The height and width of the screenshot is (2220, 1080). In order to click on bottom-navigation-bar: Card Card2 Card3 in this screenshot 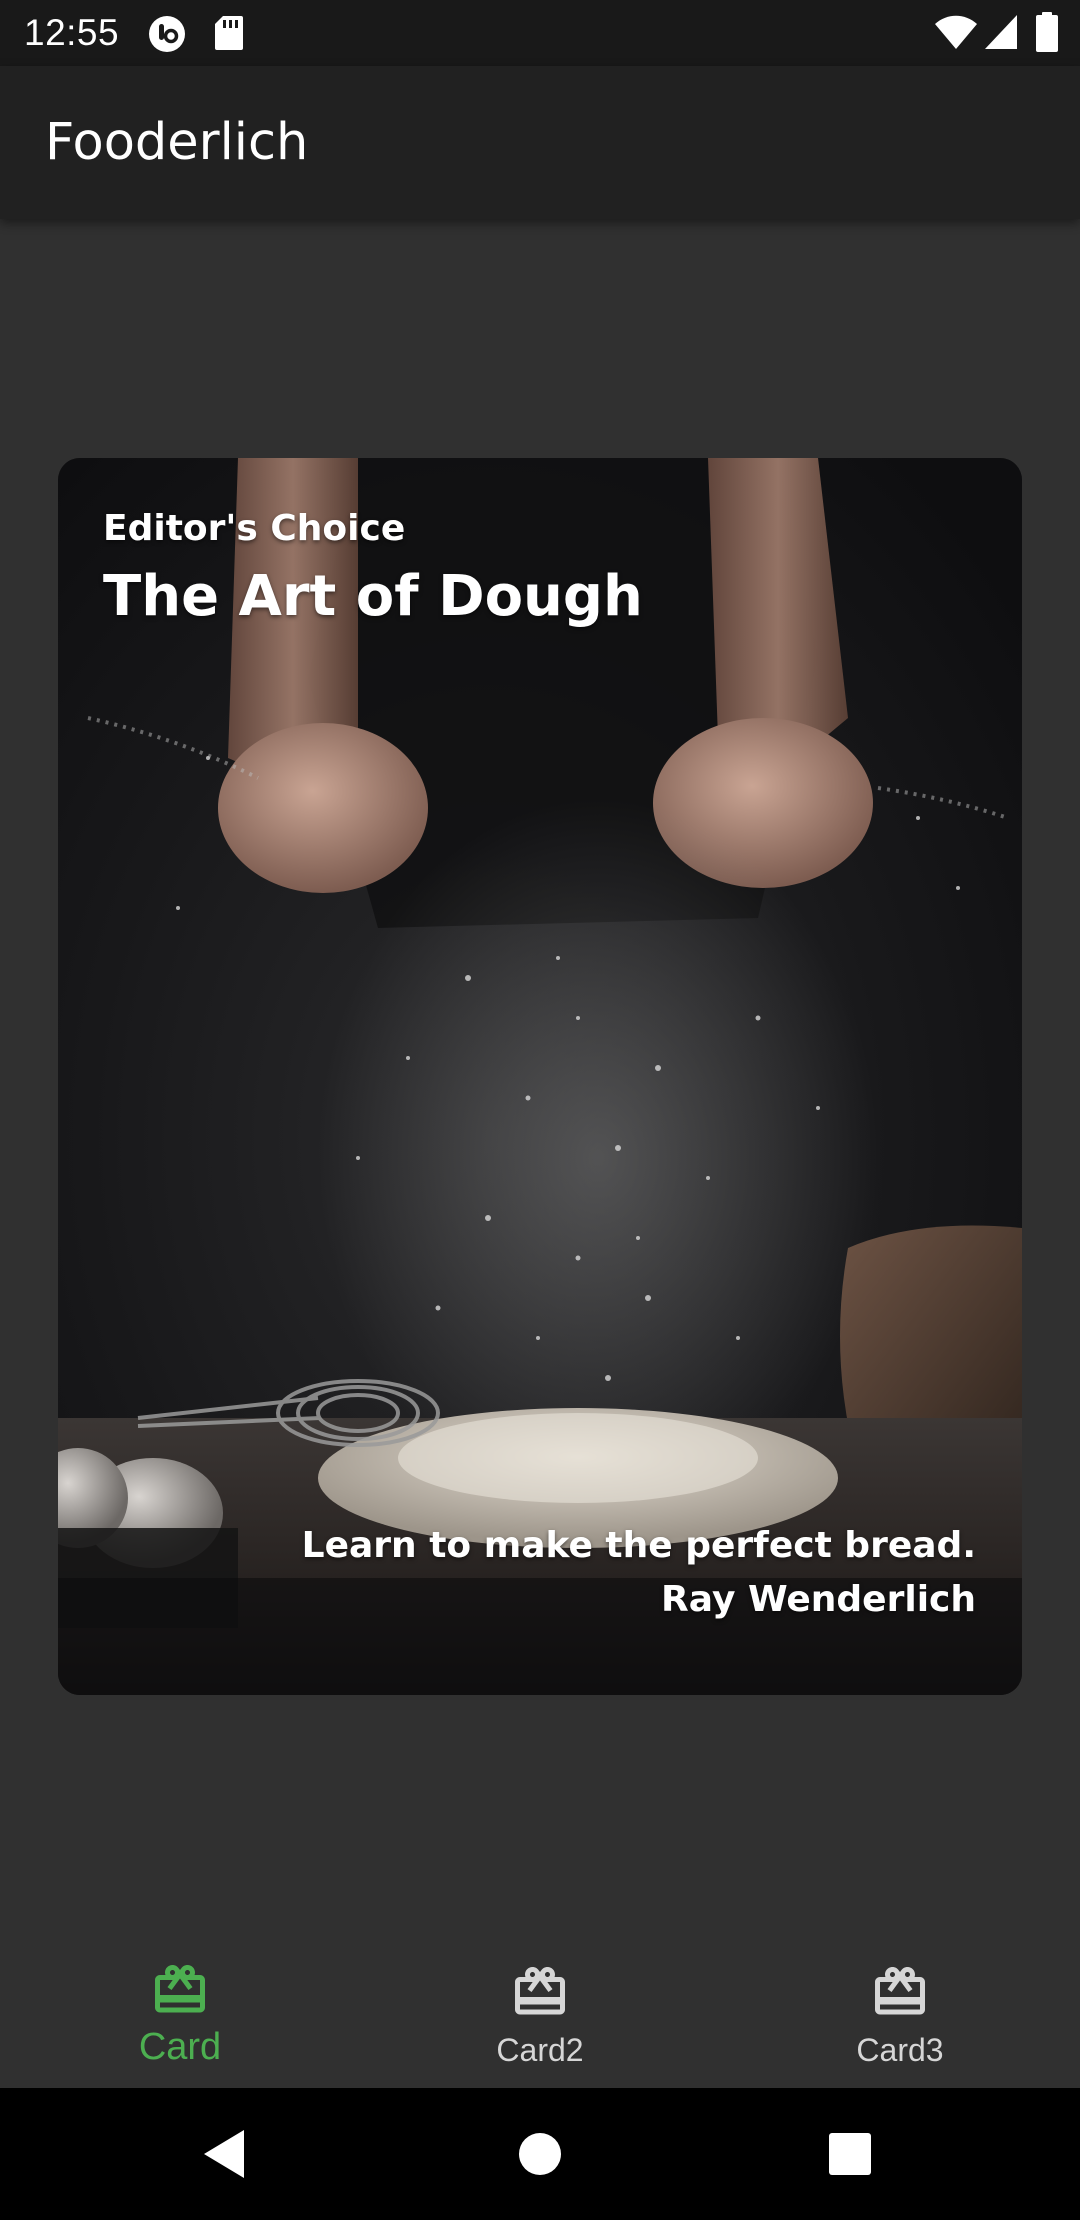, I will do `click(540, 1999)`.